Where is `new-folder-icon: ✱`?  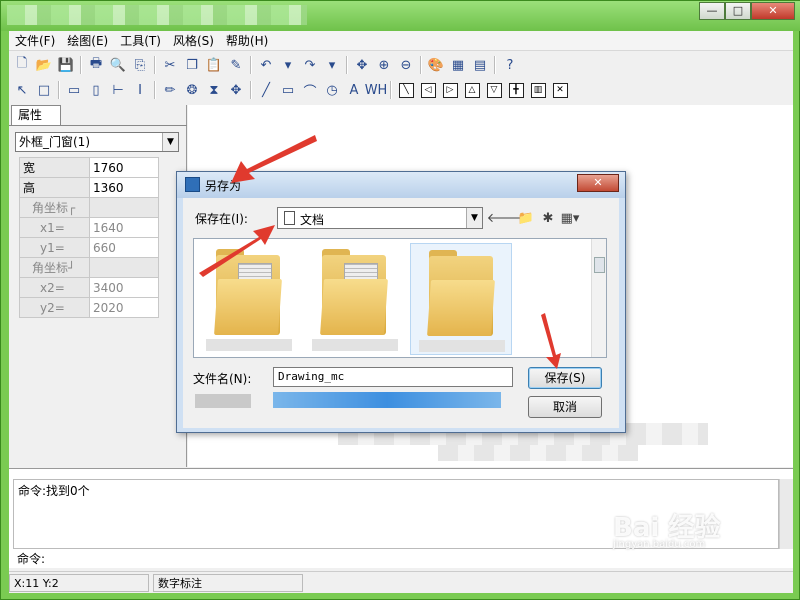 new-folder-icon: ✱ is located at coordinates (548, 218).